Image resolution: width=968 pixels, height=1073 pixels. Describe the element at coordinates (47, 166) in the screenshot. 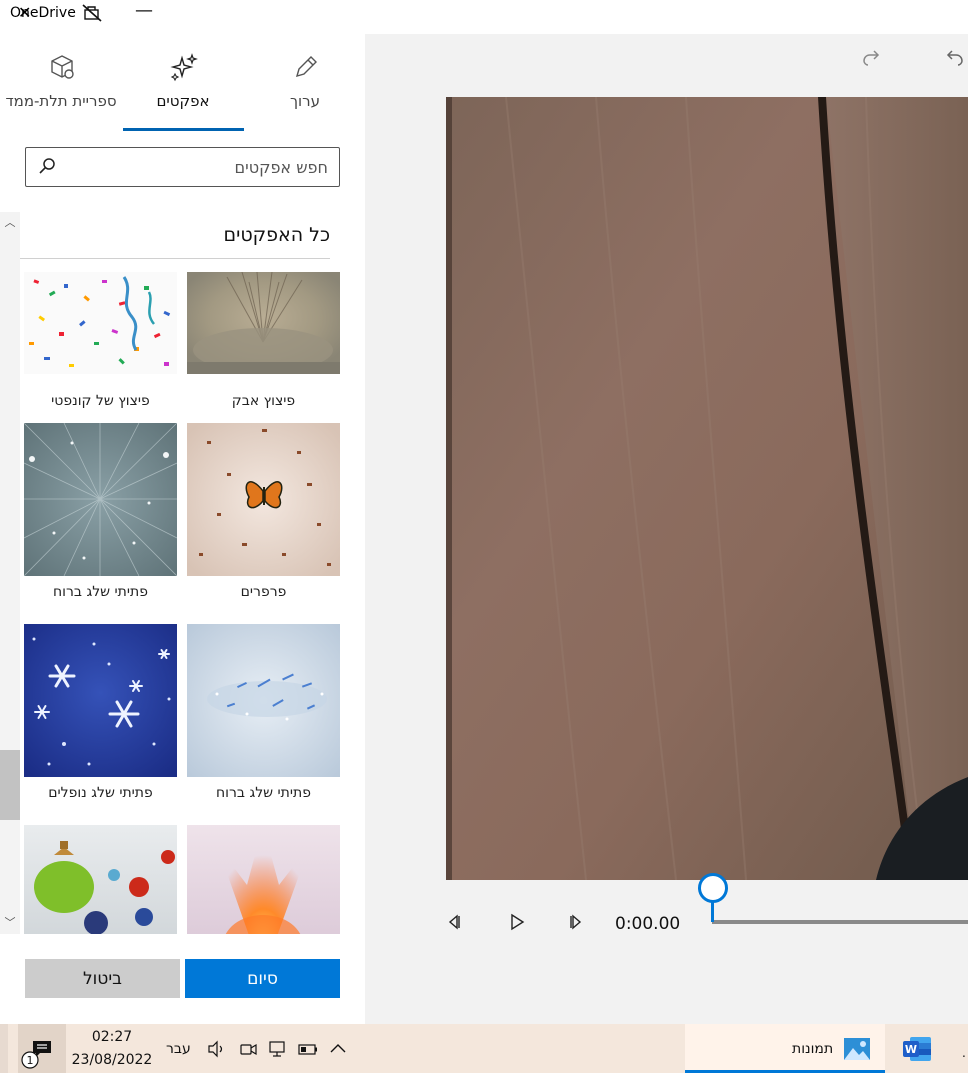

I see `search-icon` at that location.